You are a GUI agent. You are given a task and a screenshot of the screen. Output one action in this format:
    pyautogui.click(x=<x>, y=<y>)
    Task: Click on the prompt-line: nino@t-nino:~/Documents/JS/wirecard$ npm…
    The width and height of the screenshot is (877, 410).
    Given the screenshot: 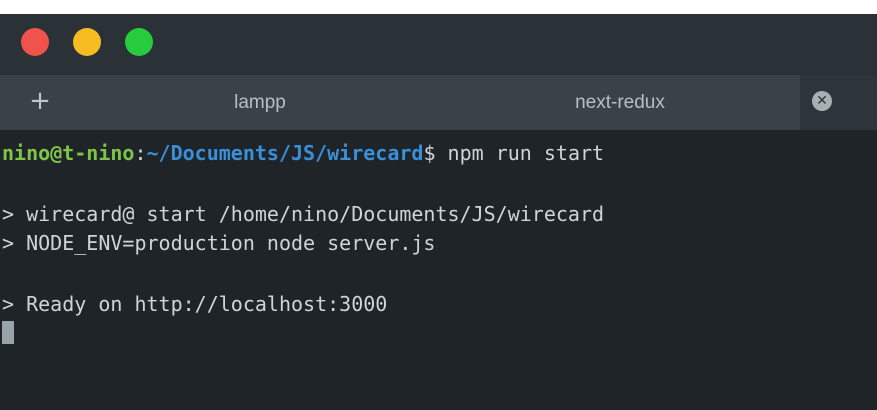 What is the action you would take?
    pyautogui.click(x=303, y=153)
    